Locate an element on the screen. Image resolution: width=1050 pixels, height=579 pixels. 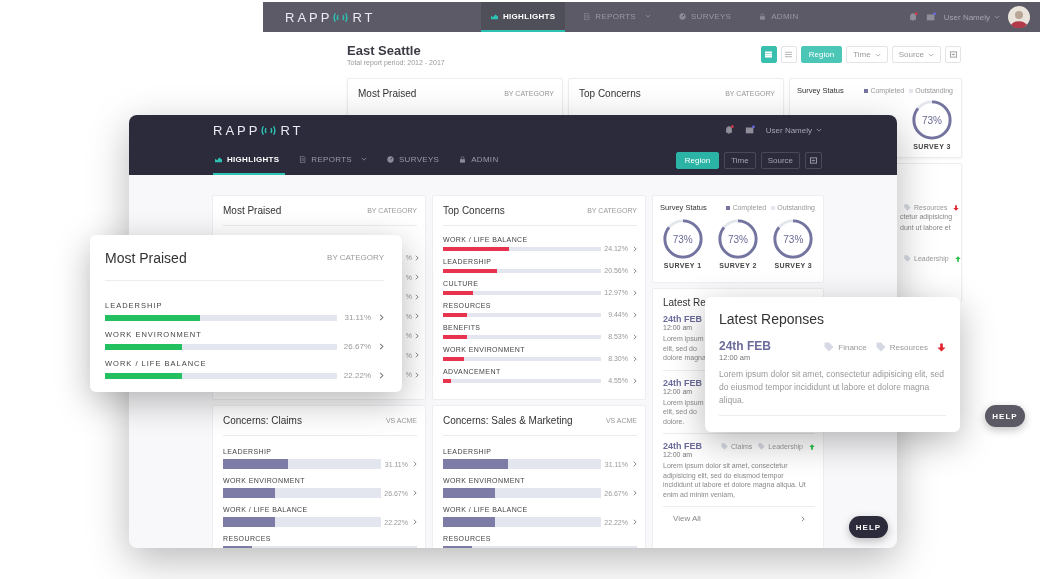
grid-icon is located at coordinates (769, 54).